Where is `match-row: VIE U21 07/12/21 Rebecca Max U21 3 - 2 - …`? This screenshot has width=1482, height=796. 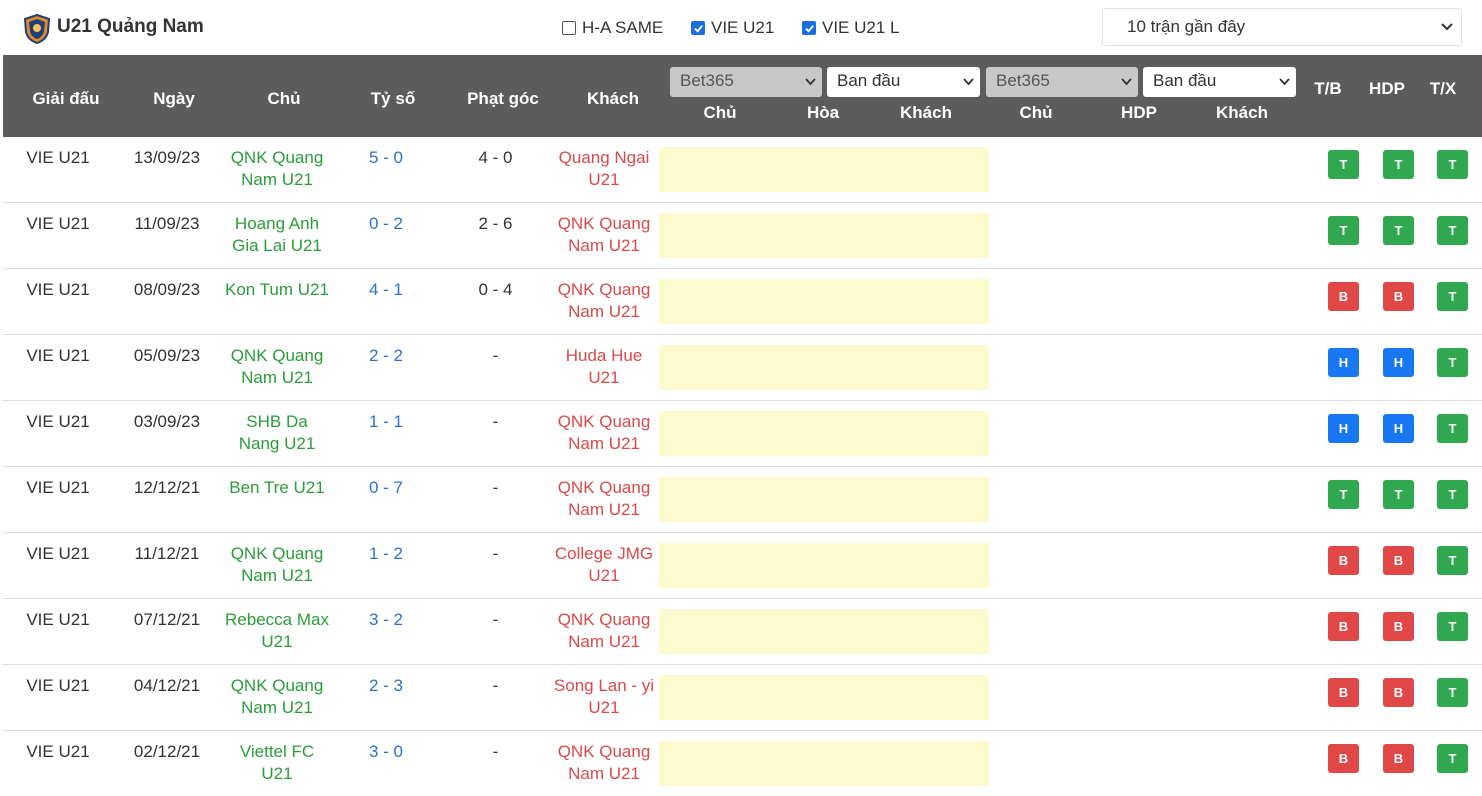
match-row: VIE U21 07/12/21 Rebecca Max U21 3 - 2 - … is located at coordinates (742, 632).